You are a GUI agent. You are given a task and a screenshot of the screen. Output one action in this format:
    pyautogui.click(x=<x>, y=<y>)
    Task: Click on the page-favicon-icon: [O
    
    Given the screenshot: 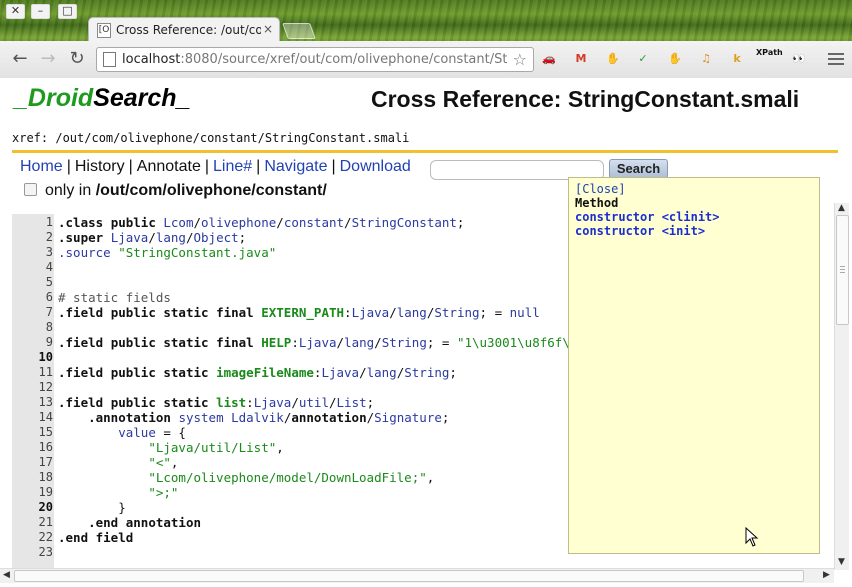 What is the action you would take?
    pyautogui.click(x=104, y=30)
    